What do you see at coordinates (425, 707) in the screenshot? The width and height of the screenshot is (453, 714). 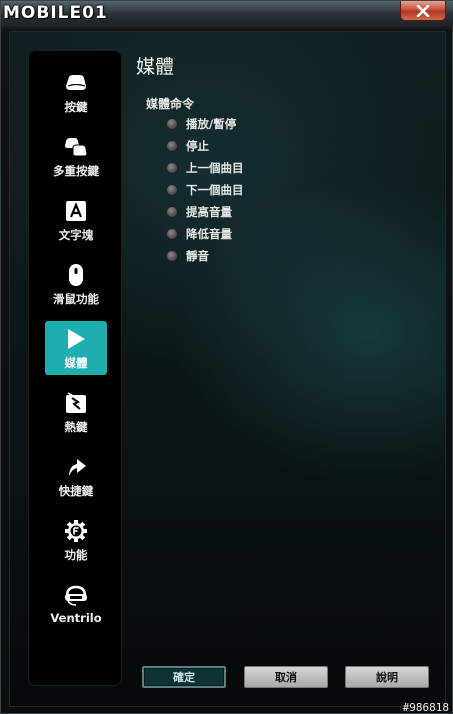 I see `watermark-id: #986818` at bounding box center [425, 707].